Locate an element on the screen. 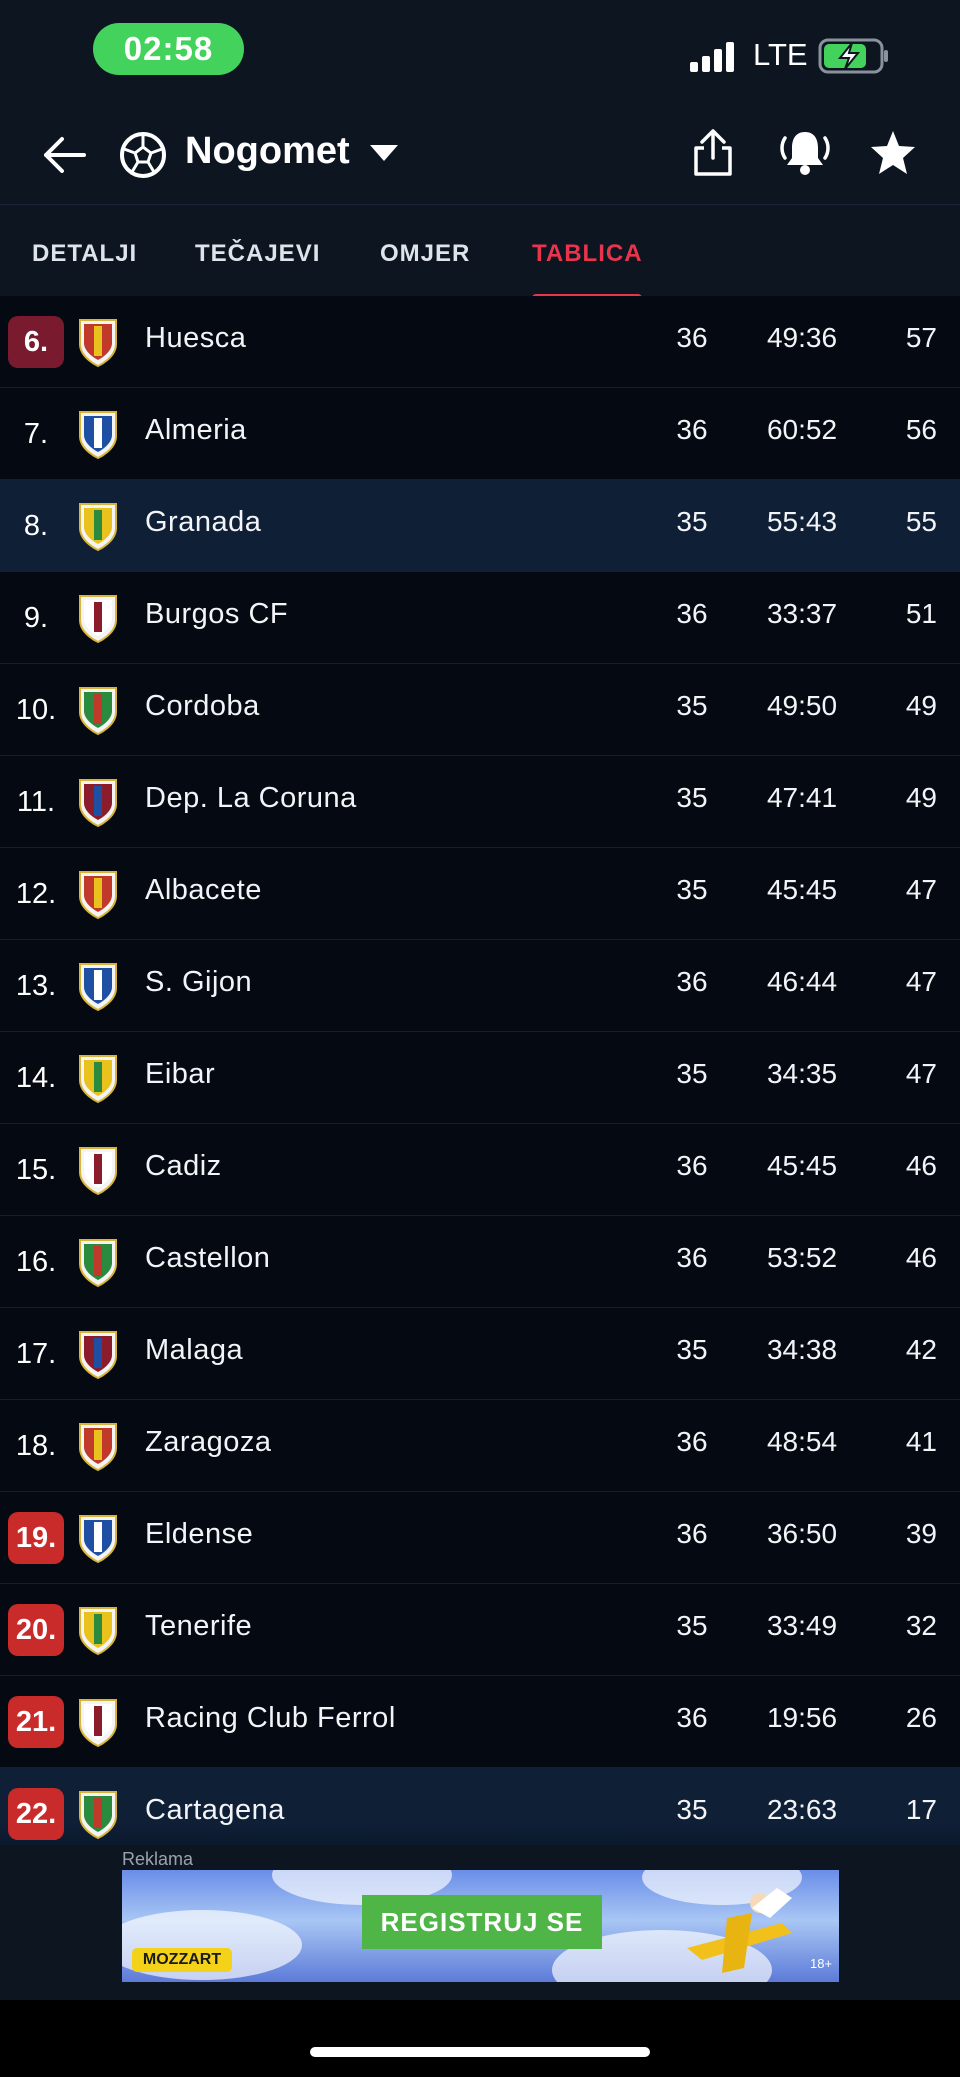 The image size is (960, 2077). team-points: 57 is located at coordinates (921, 337).